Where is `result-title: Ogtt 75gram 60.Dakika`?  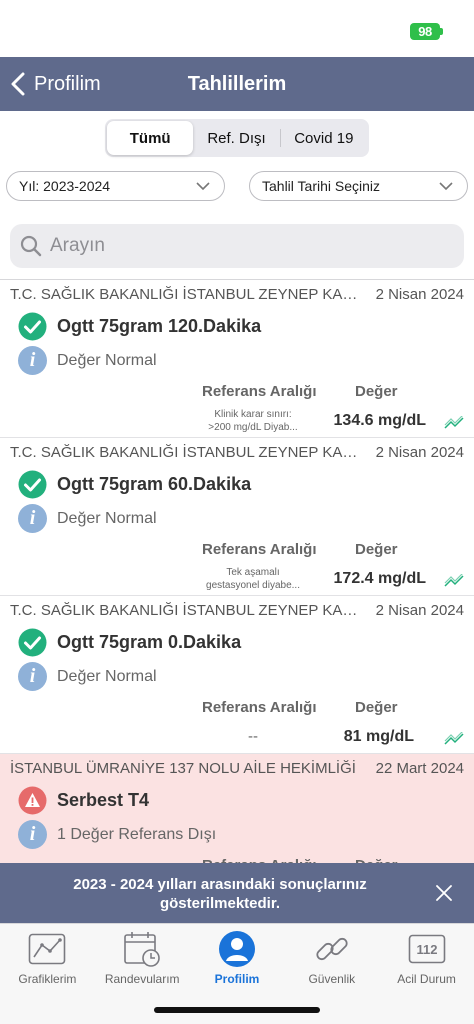
result-title: Ogtt 75gram 60.Dakika is located at coordinates (154, 484).